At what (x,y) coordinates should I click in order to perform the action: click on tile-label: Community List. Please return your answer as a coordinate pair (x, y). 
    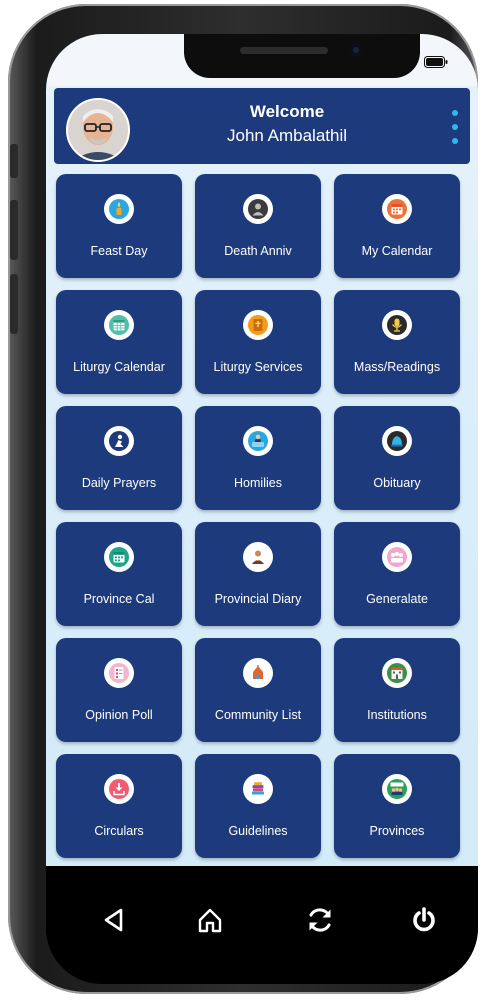
    Looking at the image, I should click on (258, 715).